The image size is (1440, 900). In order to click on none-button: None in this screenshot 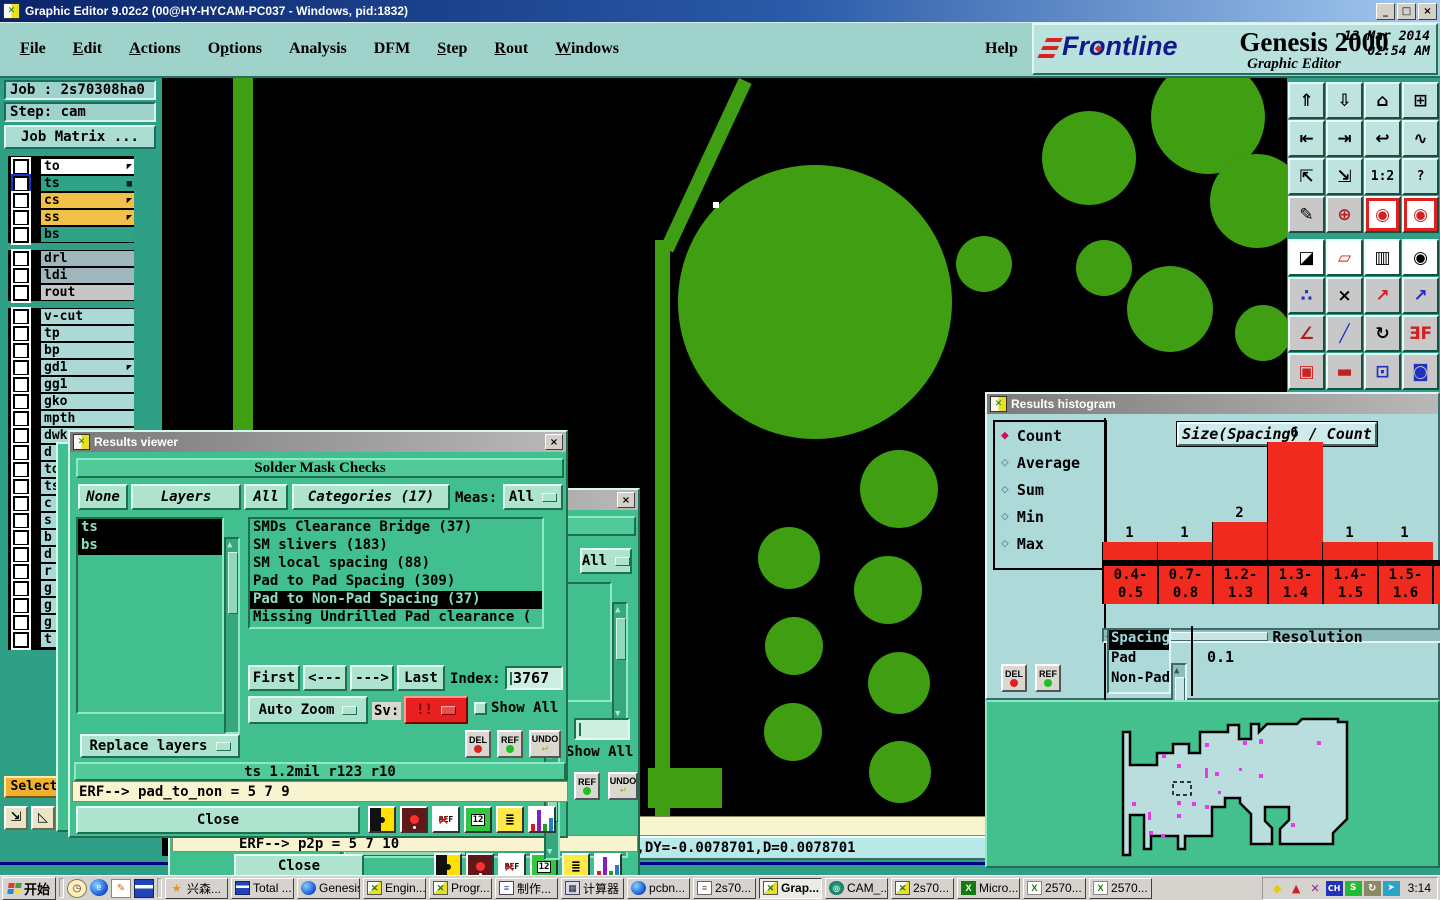, I will do `click(103, 497)`.